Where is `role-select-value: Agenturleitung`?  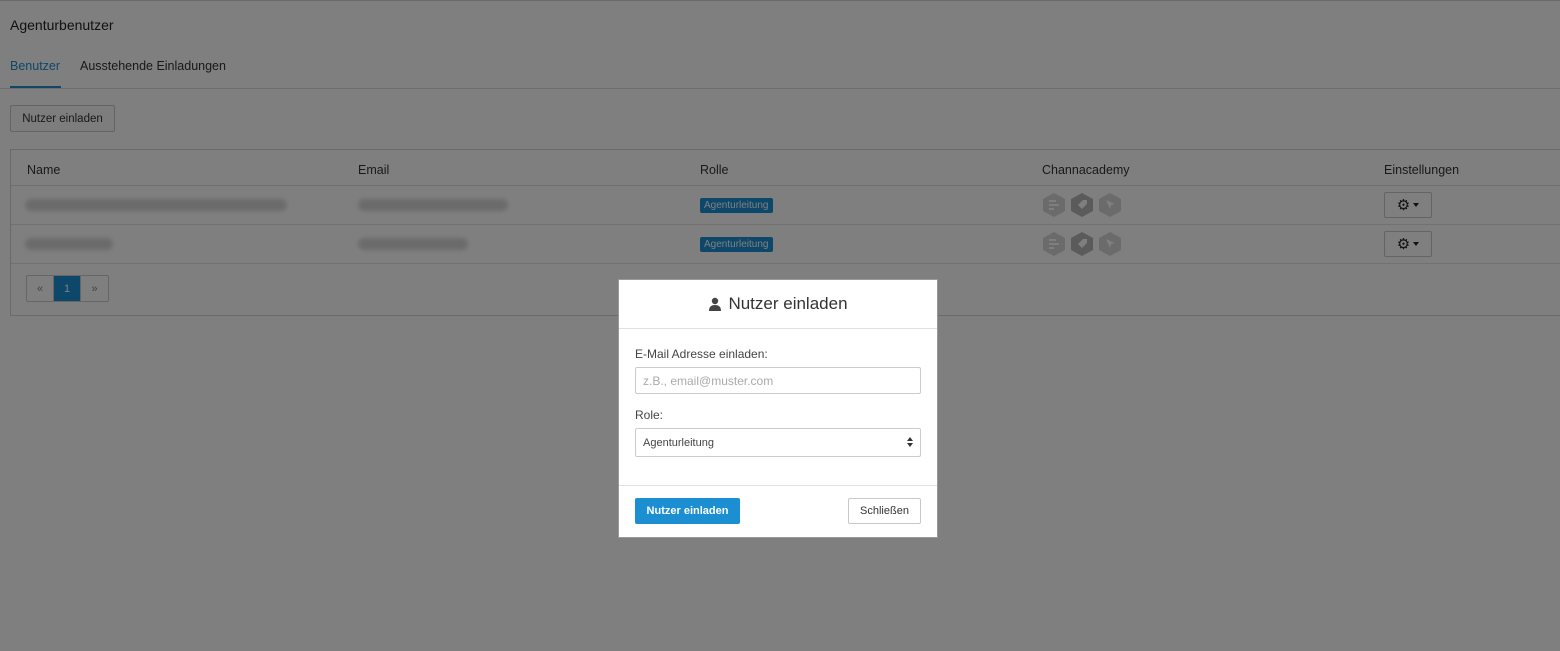 role-select-value: Agenturleitung is located at coordinates (678, 442).